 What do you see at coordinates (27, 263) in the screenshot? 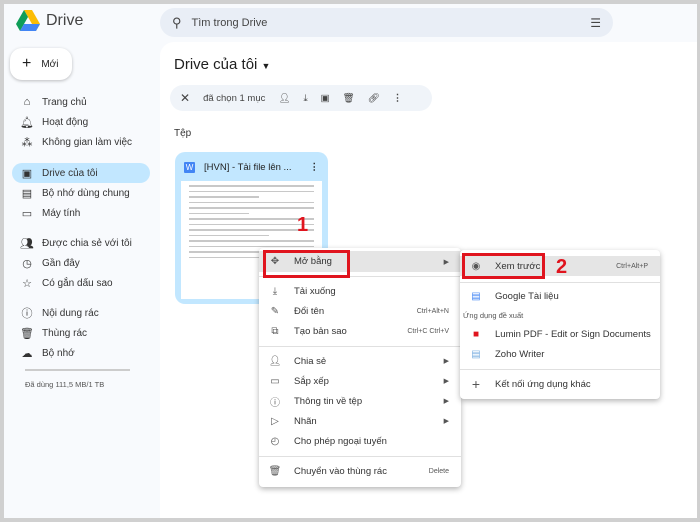
I see `clock-icon: ◷` at bounding box center [27, 263].